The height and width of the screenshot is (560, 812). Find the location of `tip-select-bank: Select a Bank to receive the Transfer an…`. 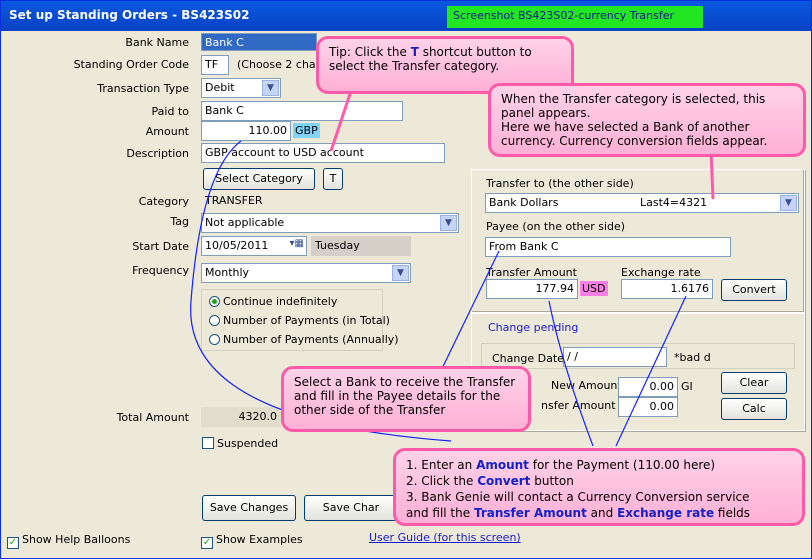

tip-select-bank: Select a Bank to receive the Transfer an… is located at coordinates (406, 399).